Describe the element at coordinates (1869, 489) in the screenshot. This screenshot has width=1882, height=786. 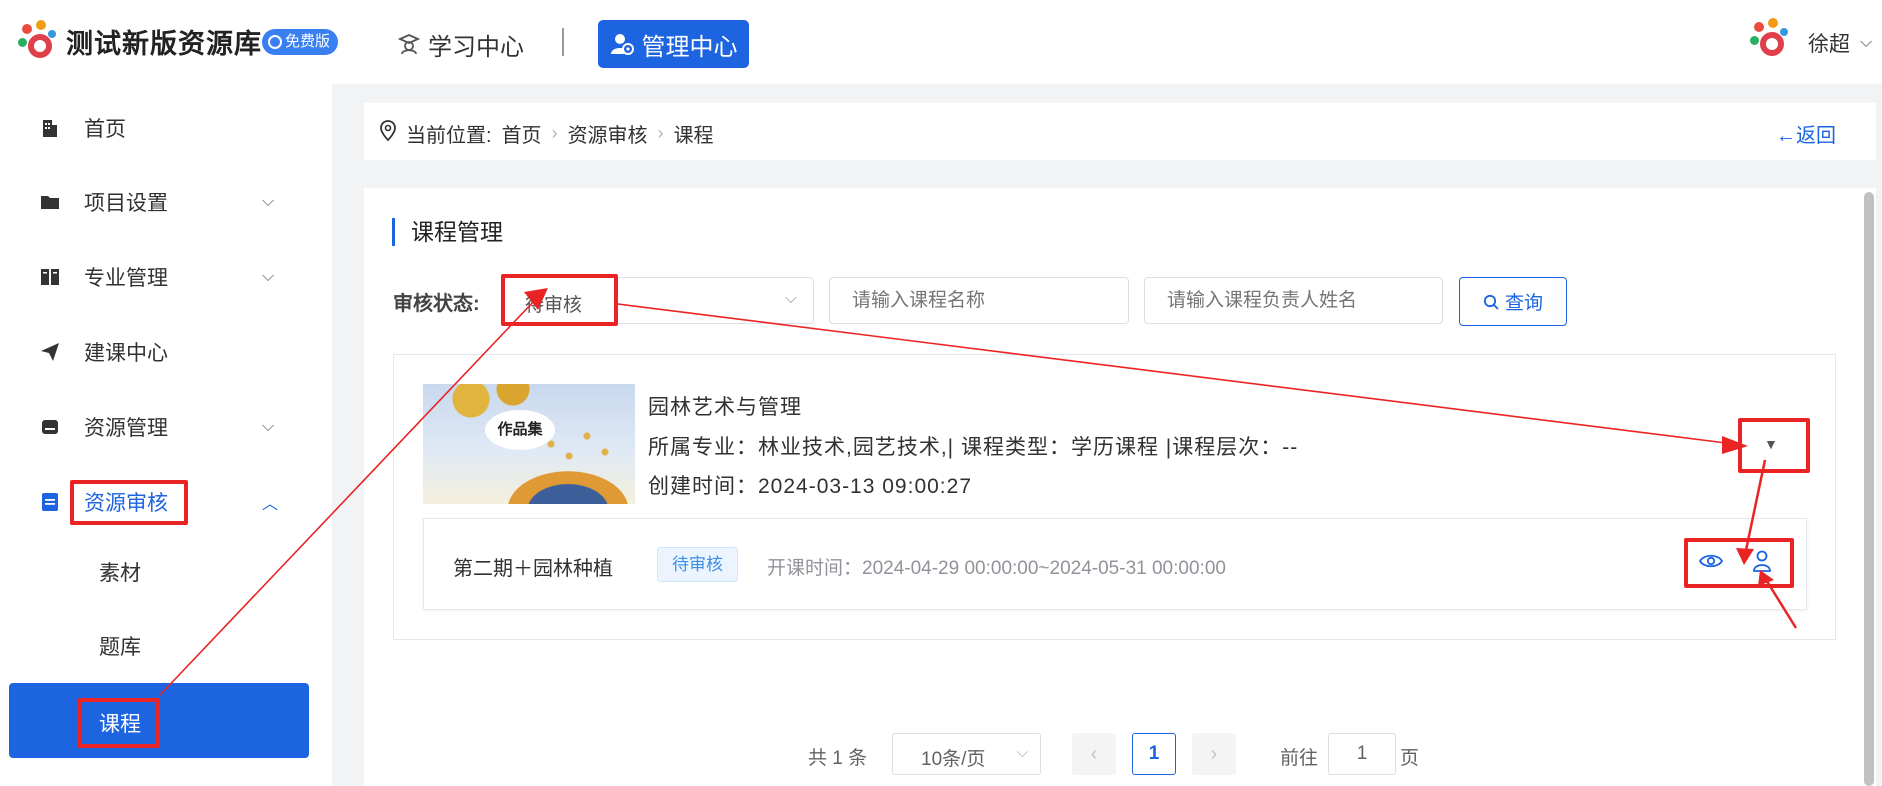
I see `scrollbar` at that location.